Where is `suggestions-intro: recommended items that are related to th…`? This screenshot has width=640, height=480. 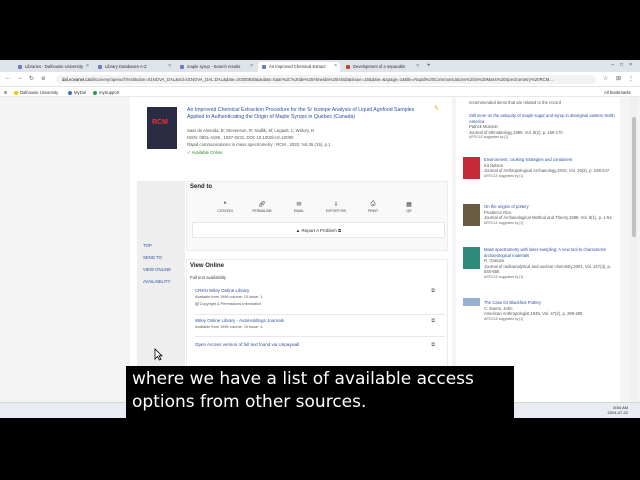
suggestions-intro: recommended items that are related to th… is located at coordinates (515, 102).